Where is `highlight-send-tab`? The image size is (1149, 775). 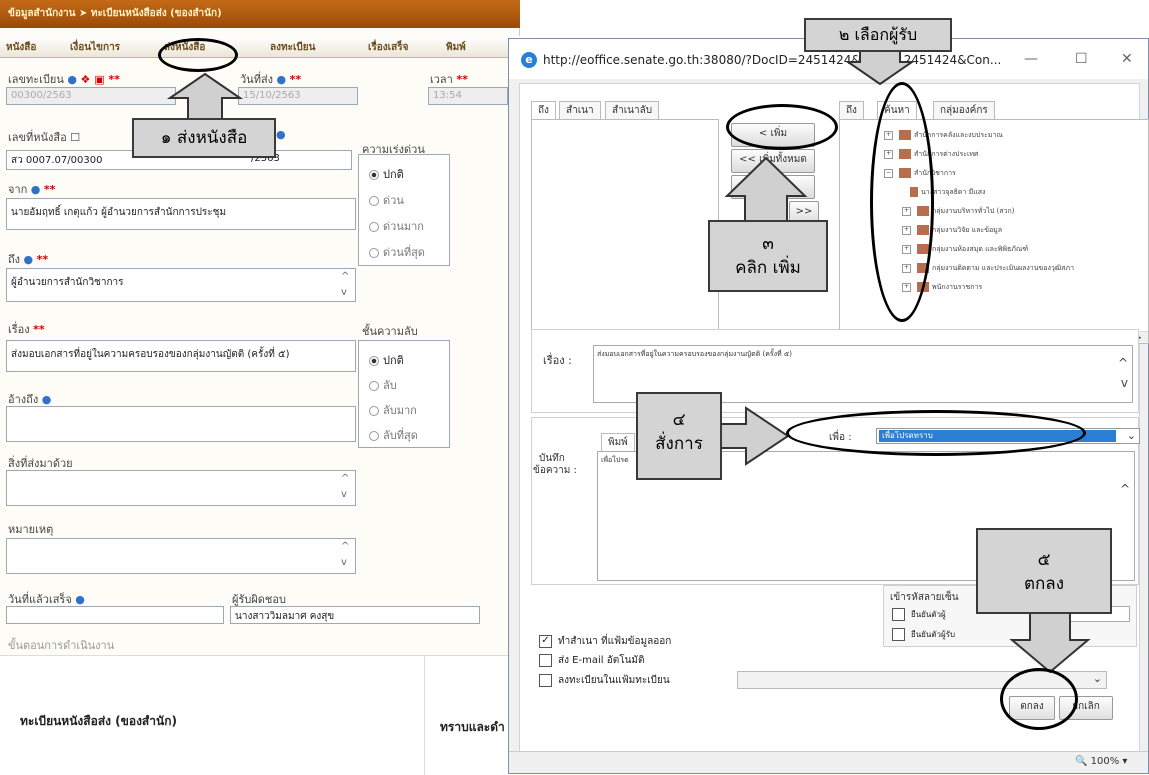 highlight-send-tab is located at coordinates (198, 55).